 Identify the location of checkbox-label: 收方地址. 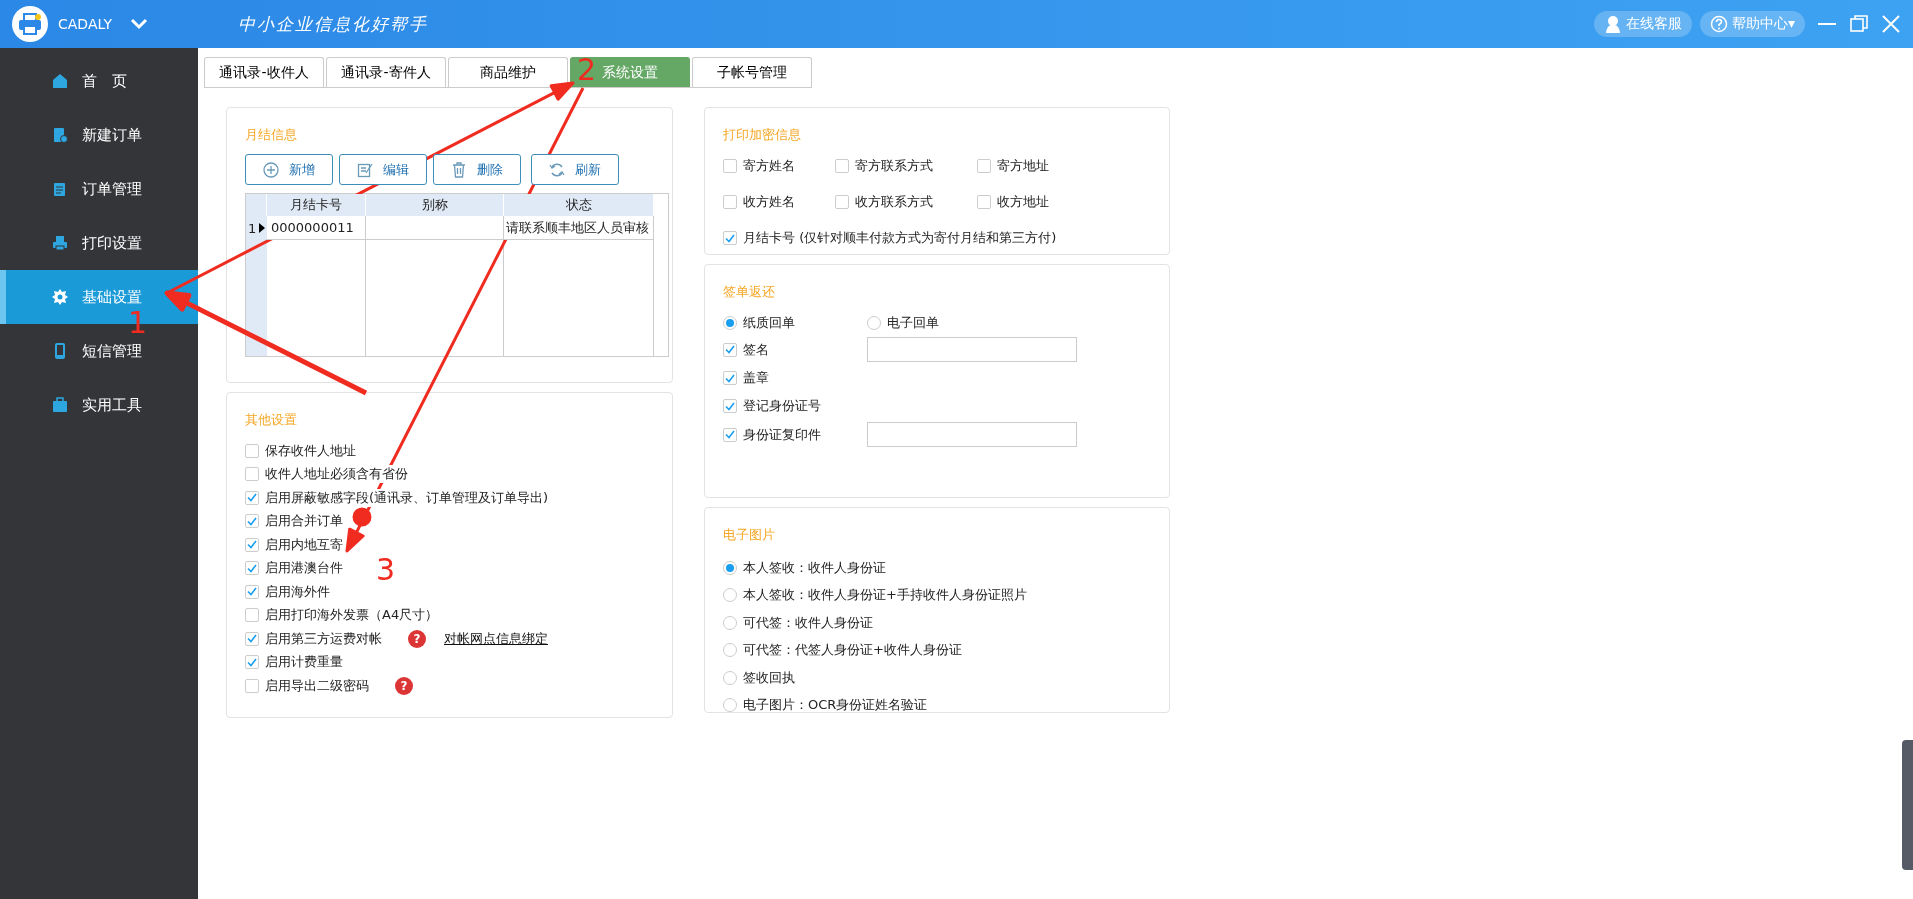
(1023, 202).